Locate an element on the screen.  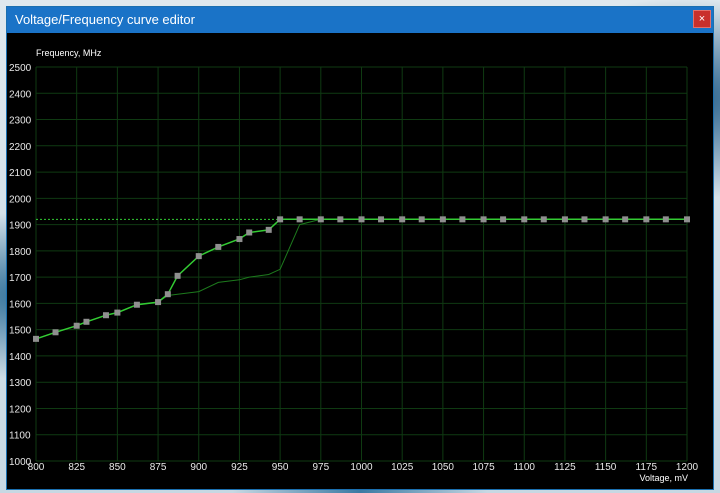
y-tick-label: 2100 is located at coordinates (20, 173).